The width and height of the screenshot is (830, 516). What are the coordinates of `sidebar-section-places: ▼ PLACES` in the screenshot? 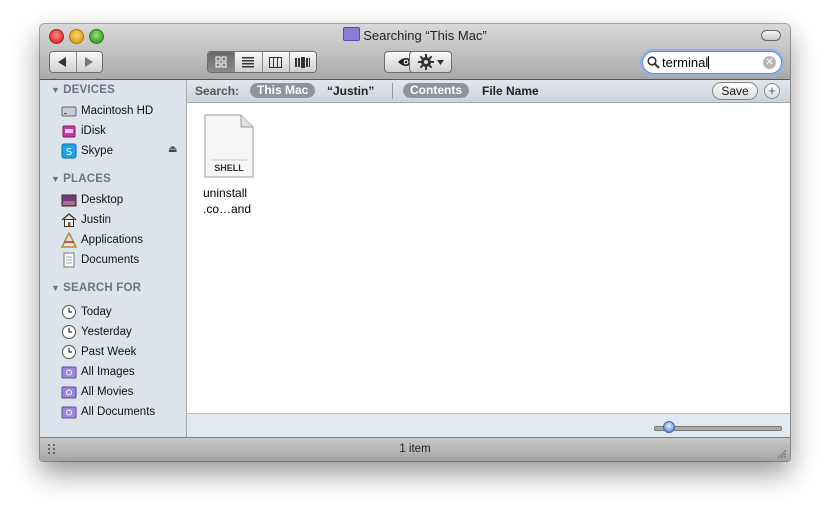 It's located at (81, 179).